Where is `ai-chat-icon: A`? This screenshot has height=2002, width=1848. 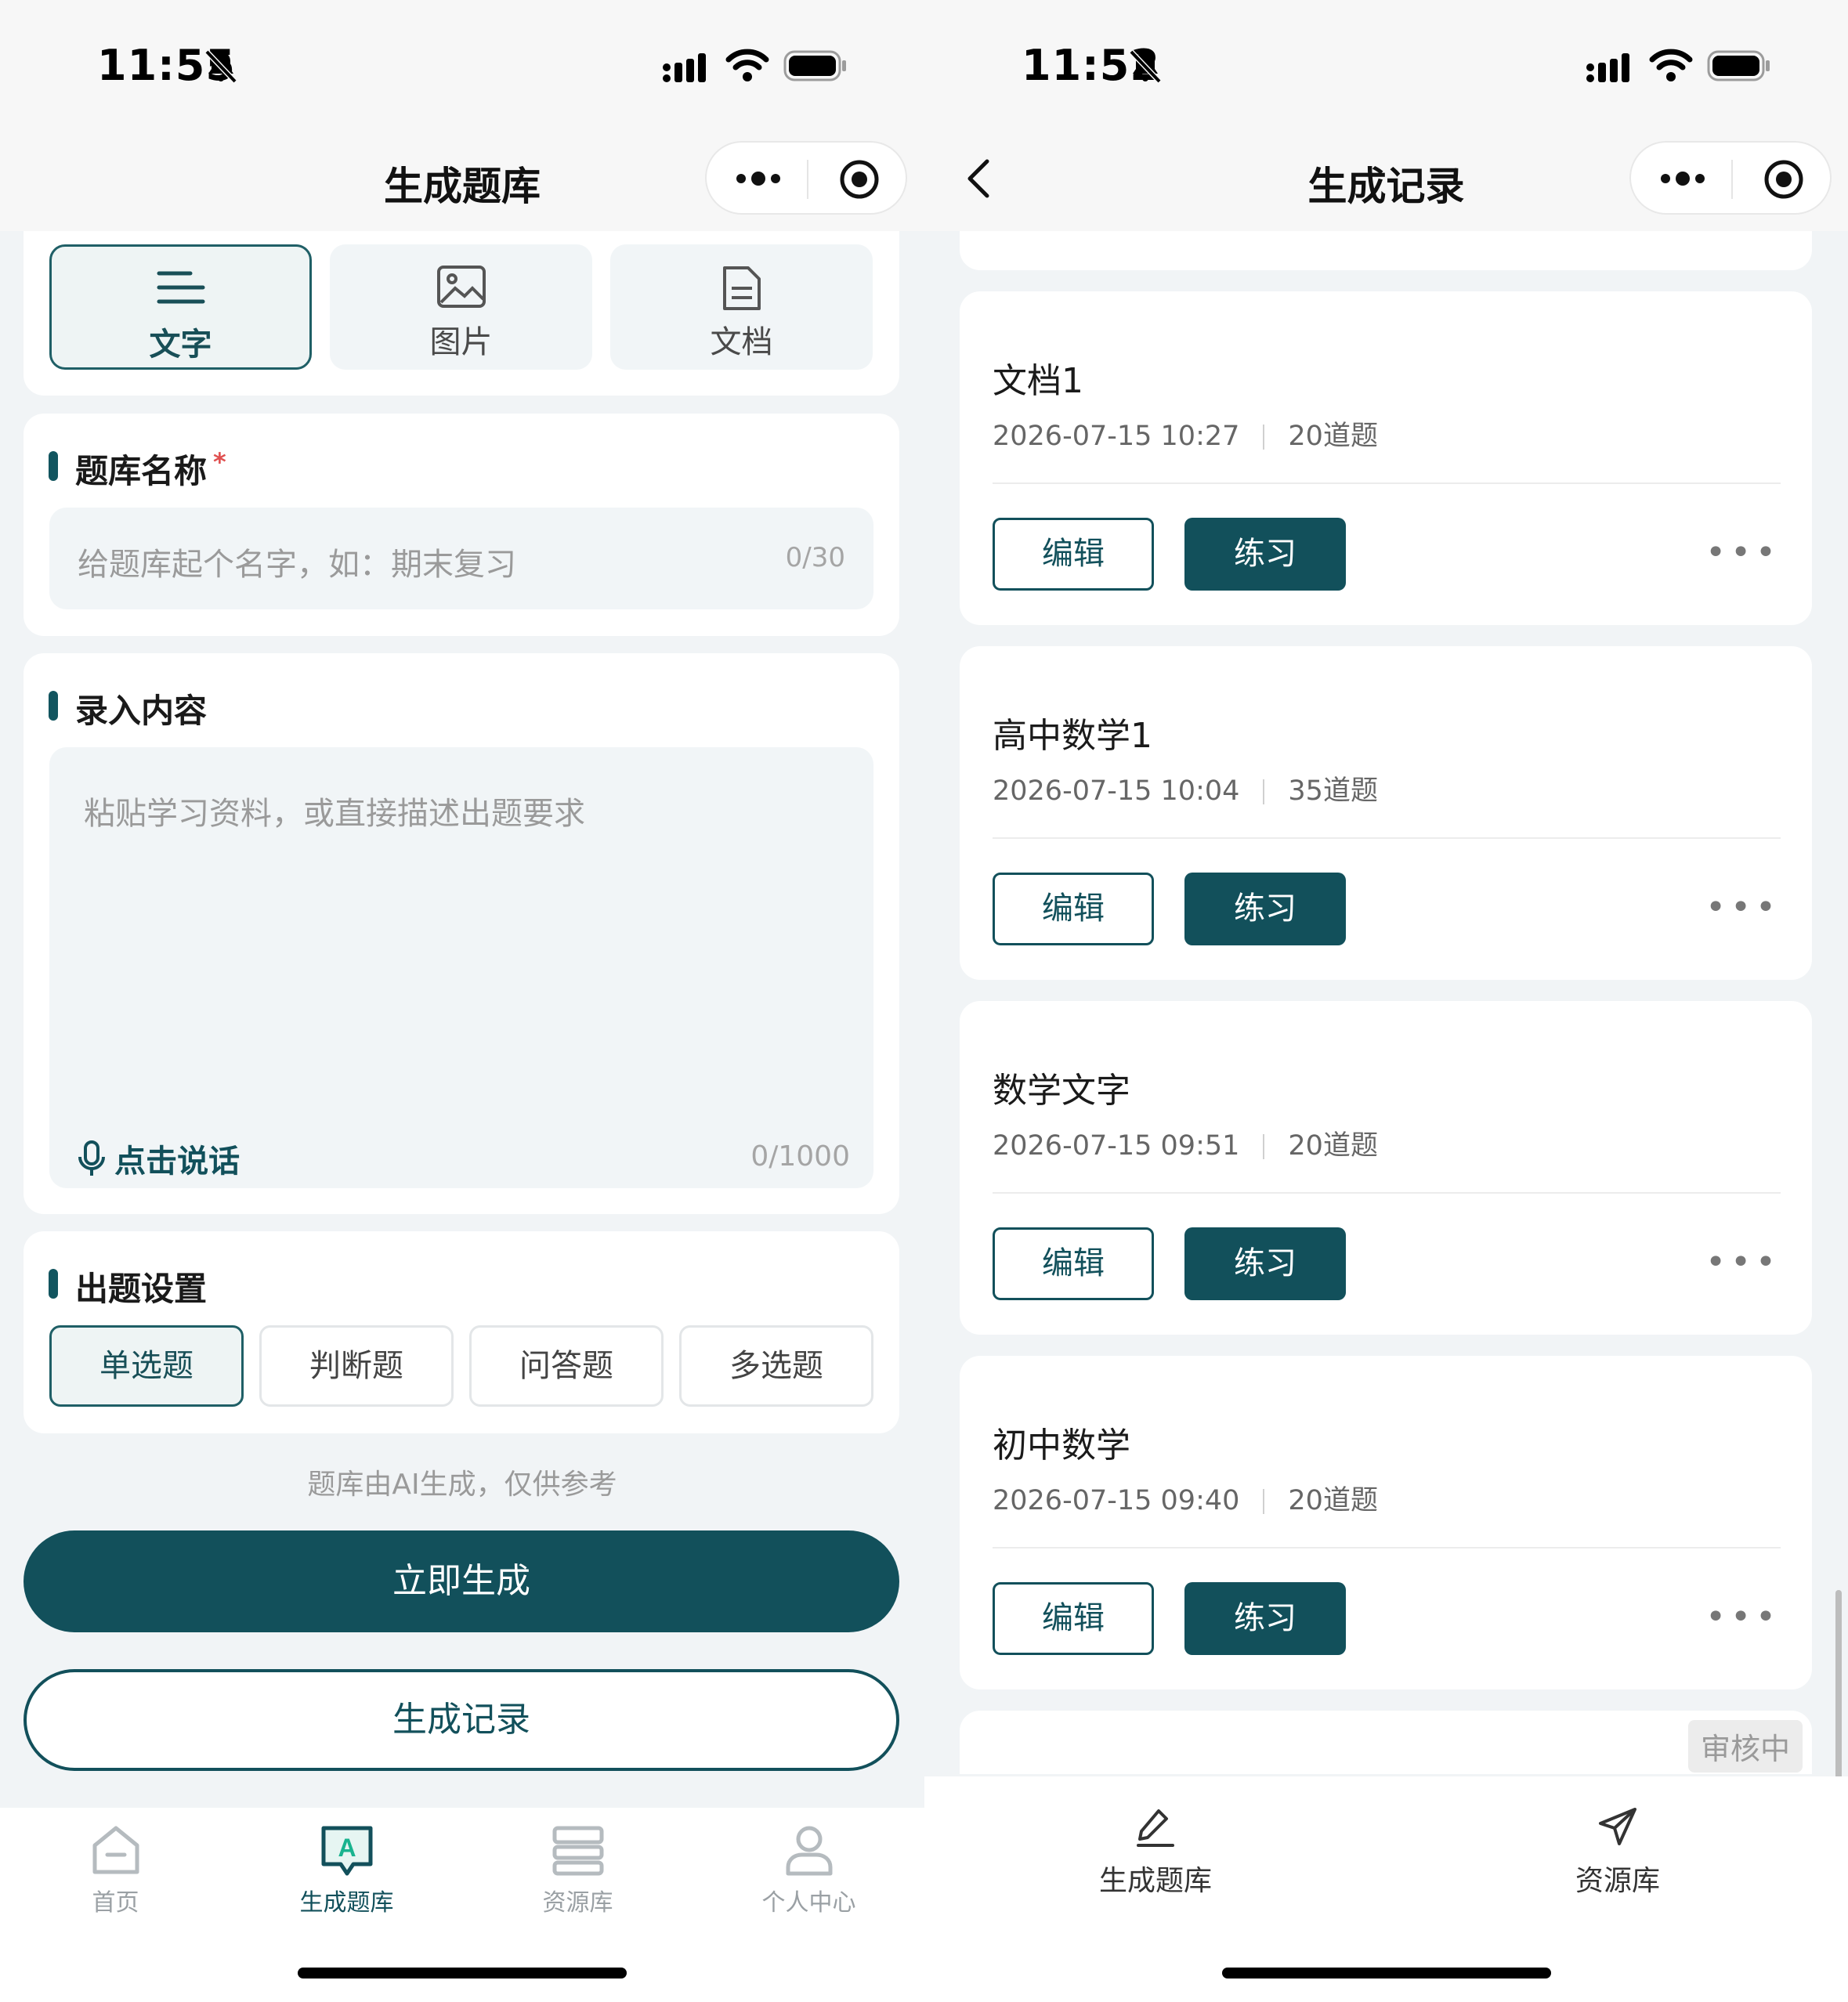 ai-chat-icon: A is located at coordinates (346, 1851).